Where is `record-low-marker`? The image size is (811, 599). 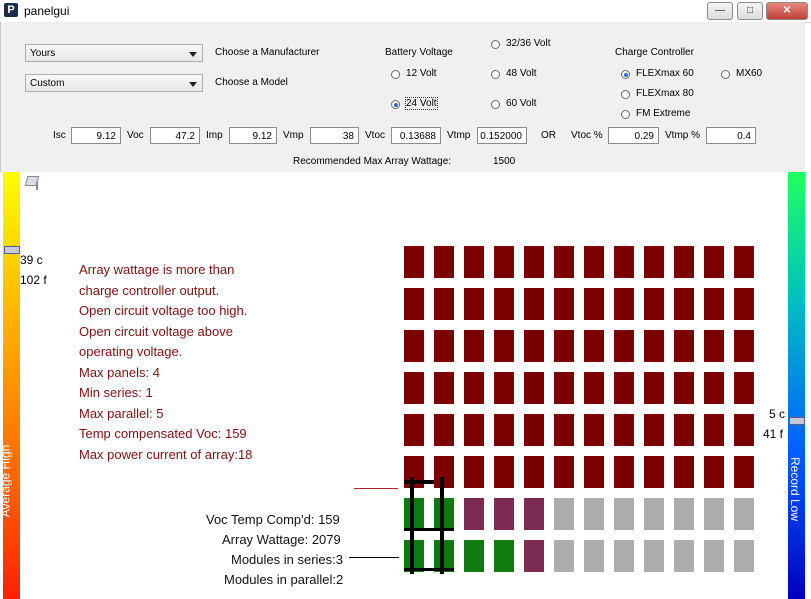
record-low-marker is located at coordinates (797, 420).